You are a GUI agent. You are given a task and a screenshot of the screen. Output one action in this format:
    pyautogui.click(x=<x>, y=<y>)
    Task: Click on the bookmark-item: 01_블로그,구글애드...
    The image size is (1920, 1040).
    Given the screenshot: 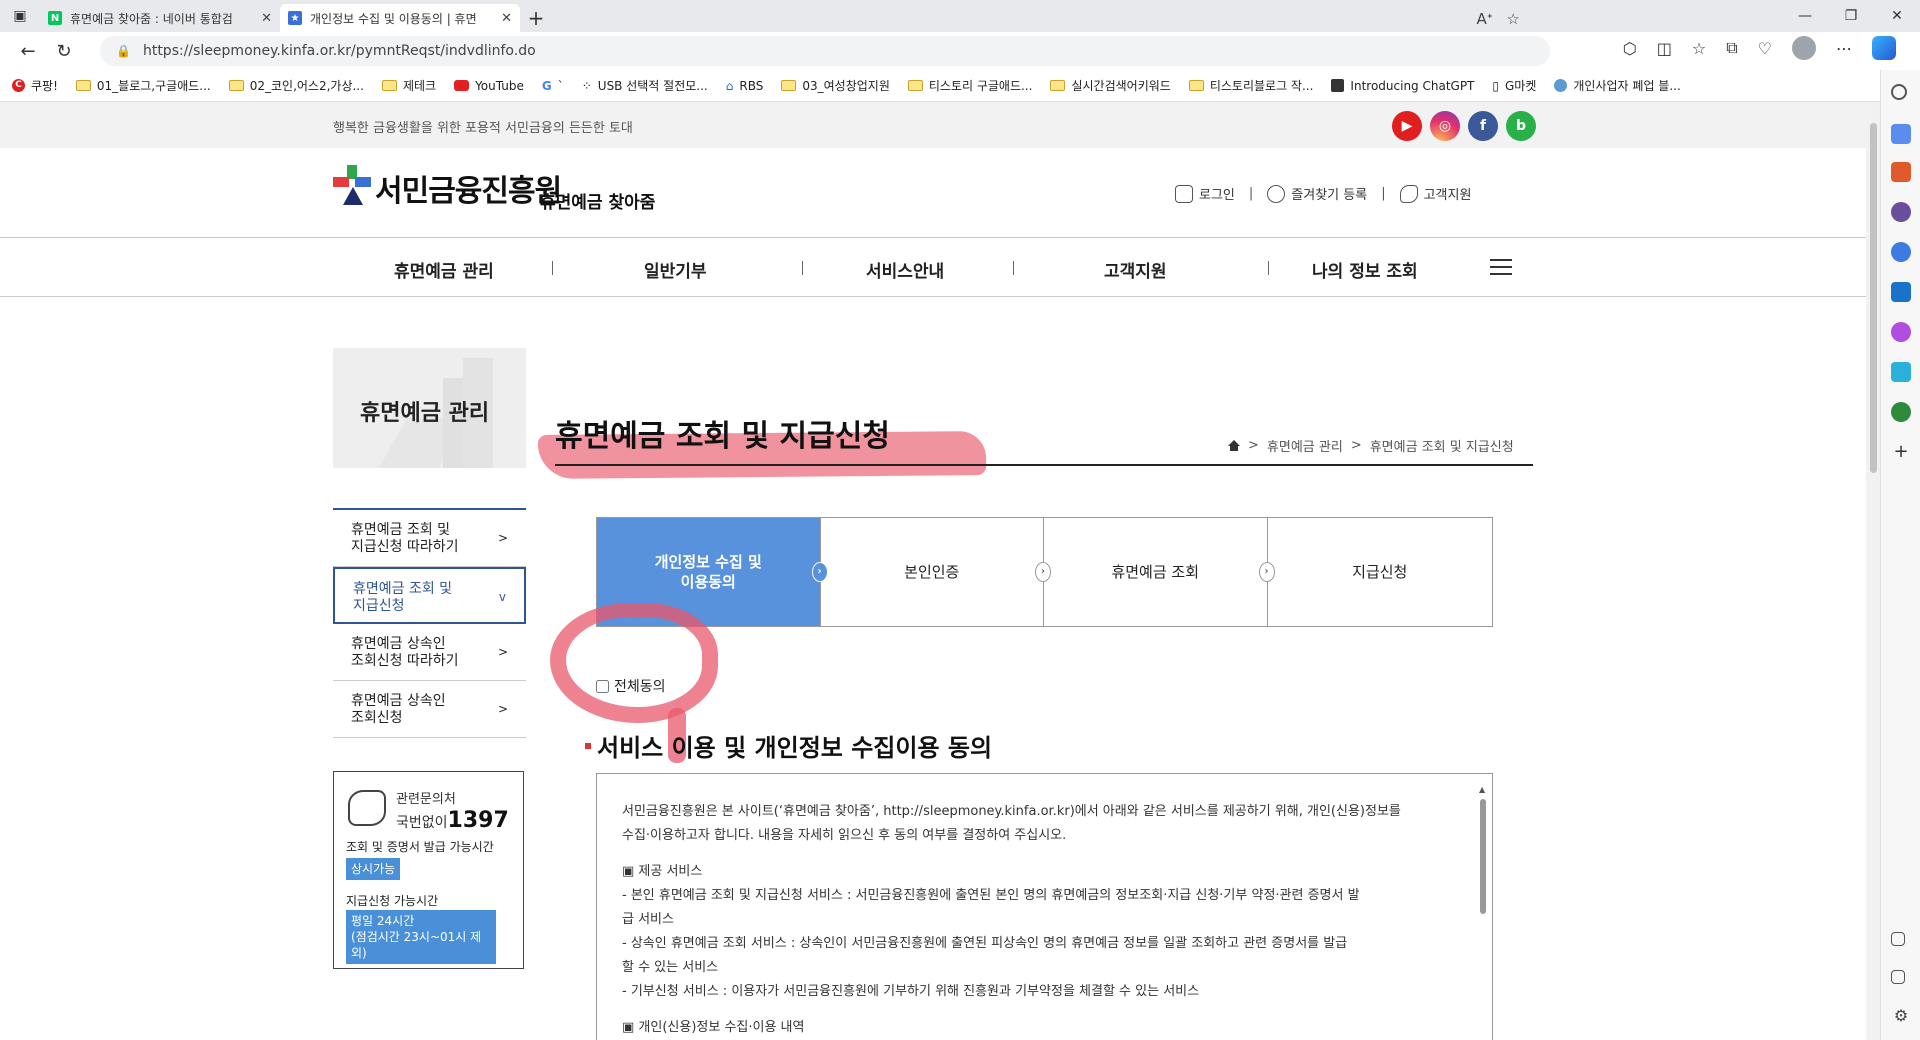 What is the action you would take?
    pyautogui.click(x=143, y=85)
    